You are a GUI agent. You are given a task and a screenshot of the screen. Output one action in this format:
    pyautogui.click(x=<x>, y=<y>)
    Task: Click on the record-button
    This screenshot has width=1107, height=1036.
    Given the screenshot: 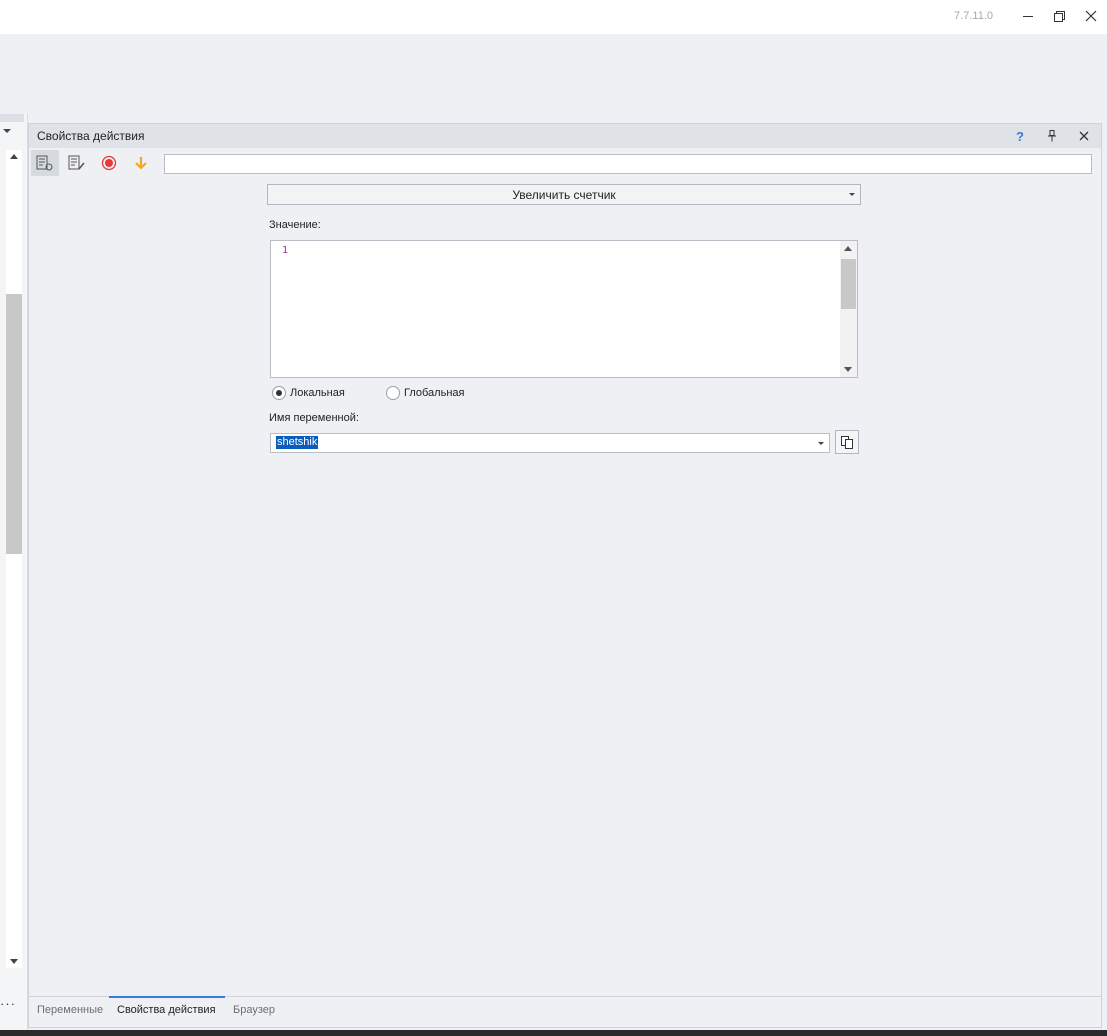 What is the action you would take?
    pyautogui.click(x=109, y=163)
    